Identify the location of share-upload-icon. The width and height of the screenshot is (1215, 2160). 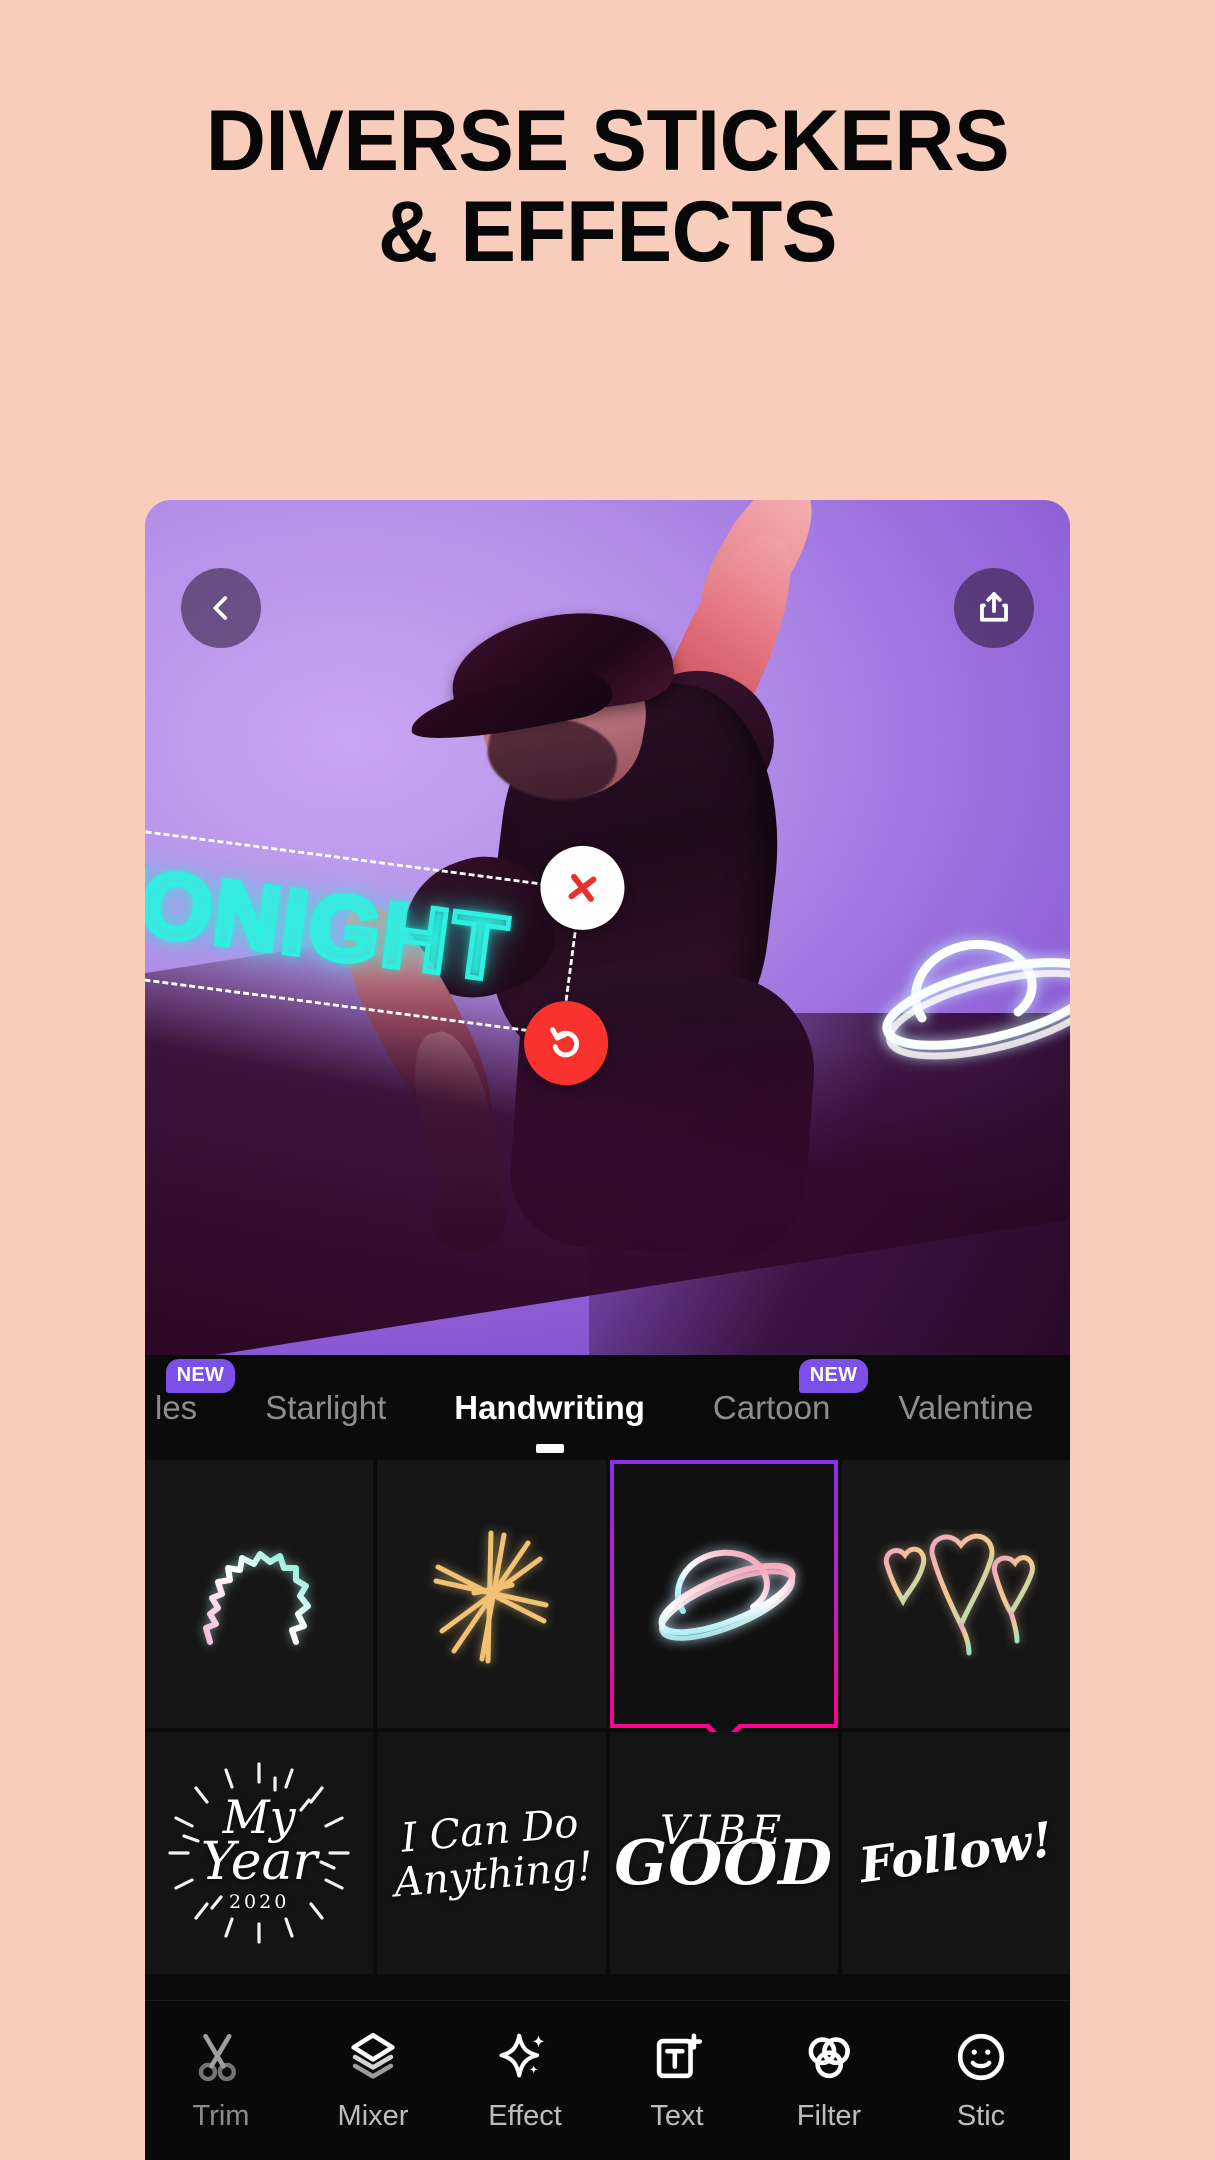
(994, 607).